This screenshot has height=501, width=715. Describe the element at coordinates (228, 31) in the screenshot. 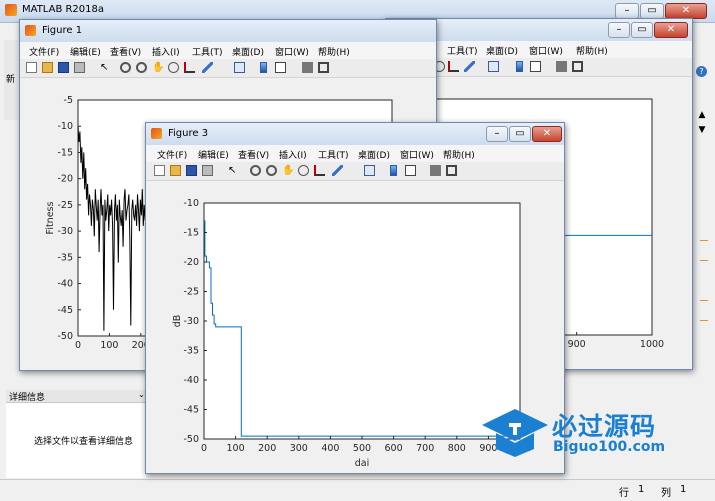

I see `figure1-title-bar: Figure 1` at that location.